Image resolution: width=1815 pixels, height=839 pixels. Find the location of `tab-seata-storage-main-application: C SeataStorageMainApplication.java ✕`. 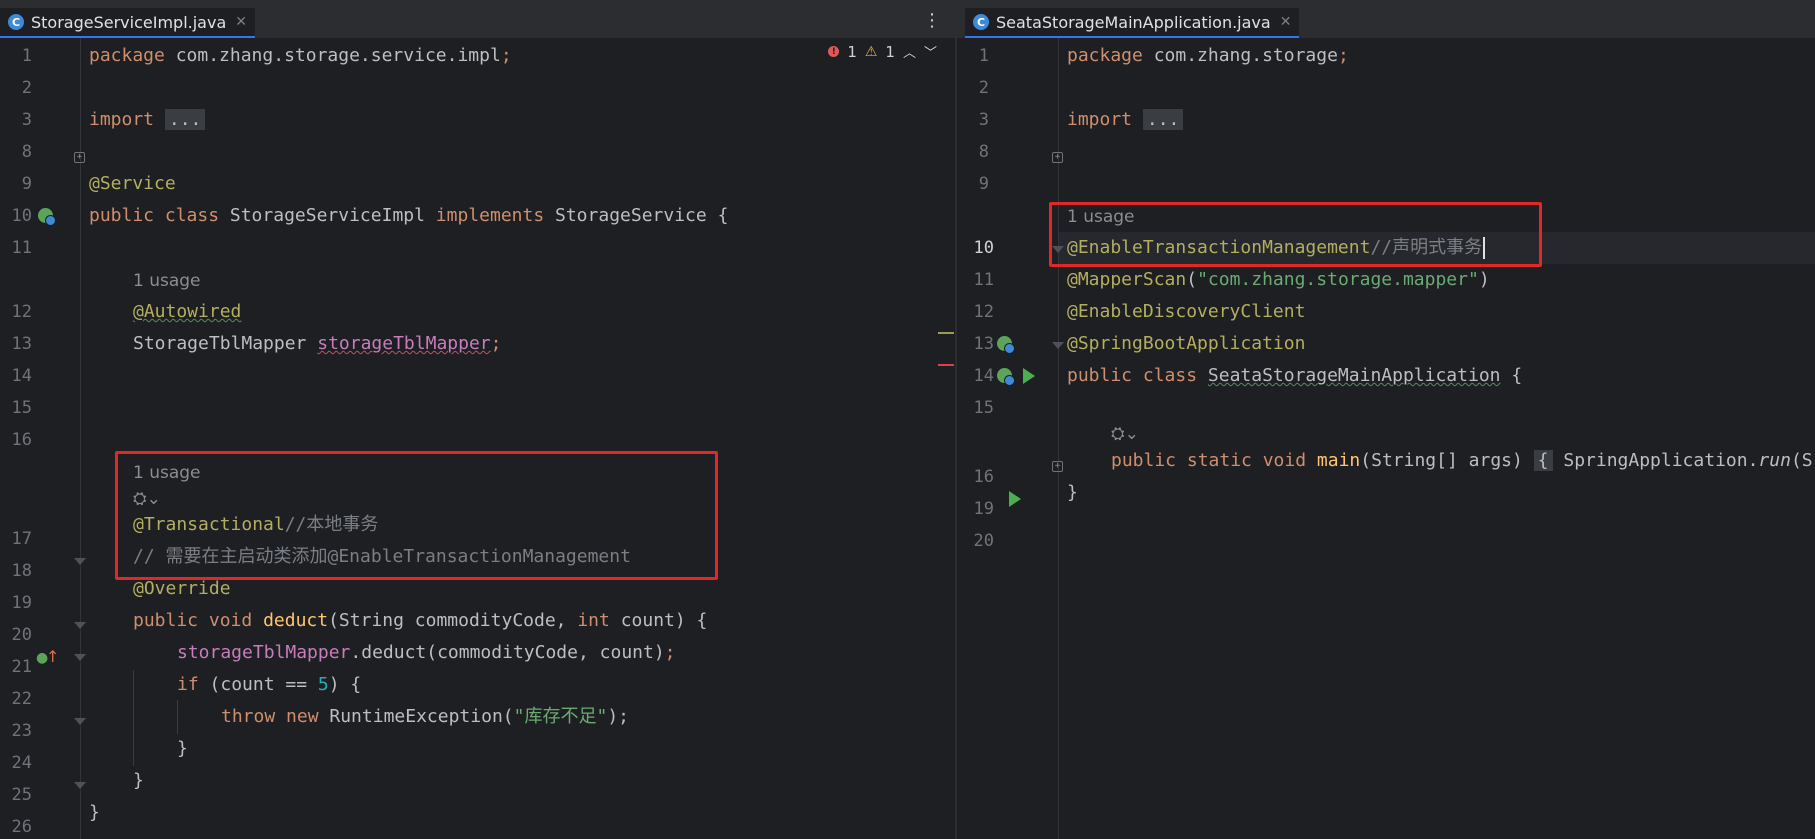

tab-seata-storage-main-application: C SeataStorageMainApplication.java ✕ is located at coordinates (1132, 23).